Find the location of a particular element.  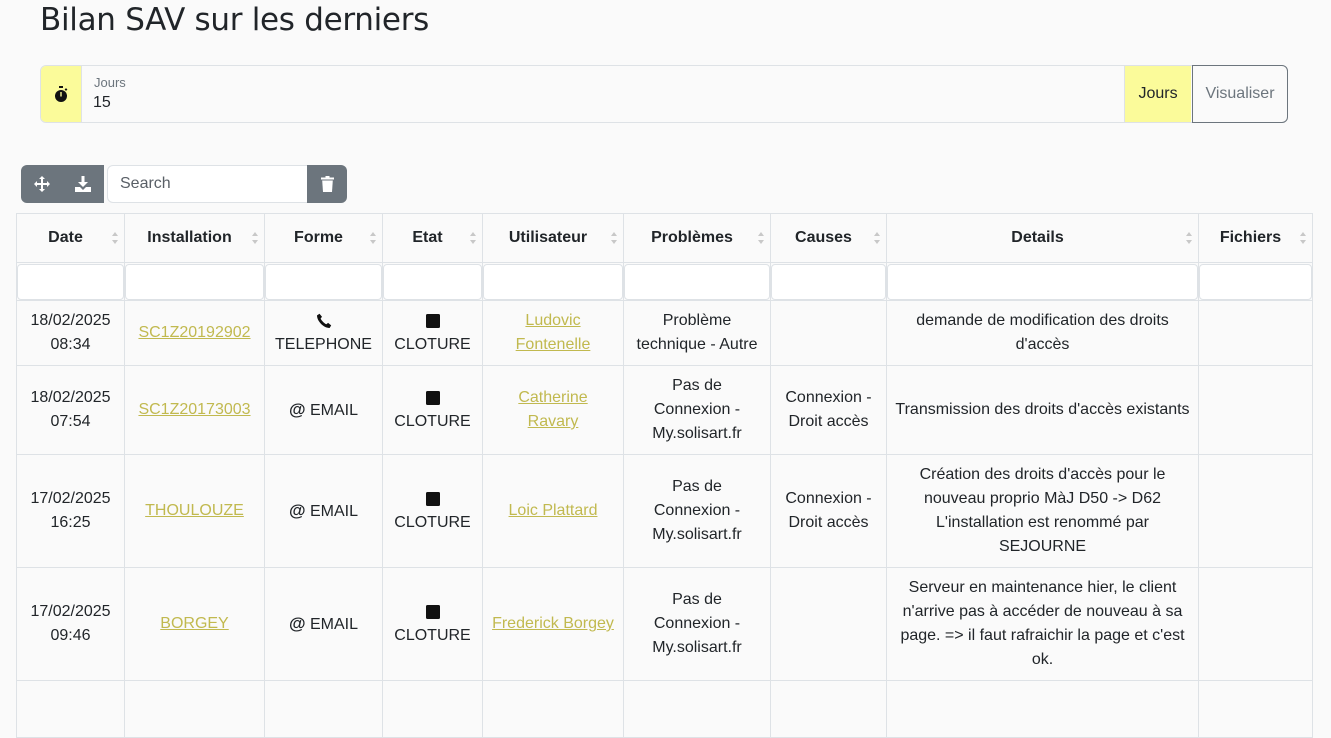

days-filter-group: Jours Jours is located at coordinates (664, 94).